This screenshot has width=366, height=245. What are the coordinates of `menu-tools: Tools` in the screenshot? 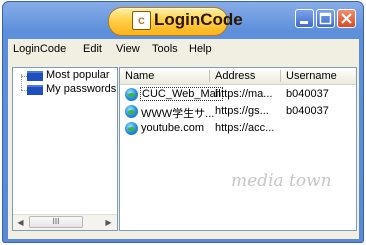 It's located at (165, 49).